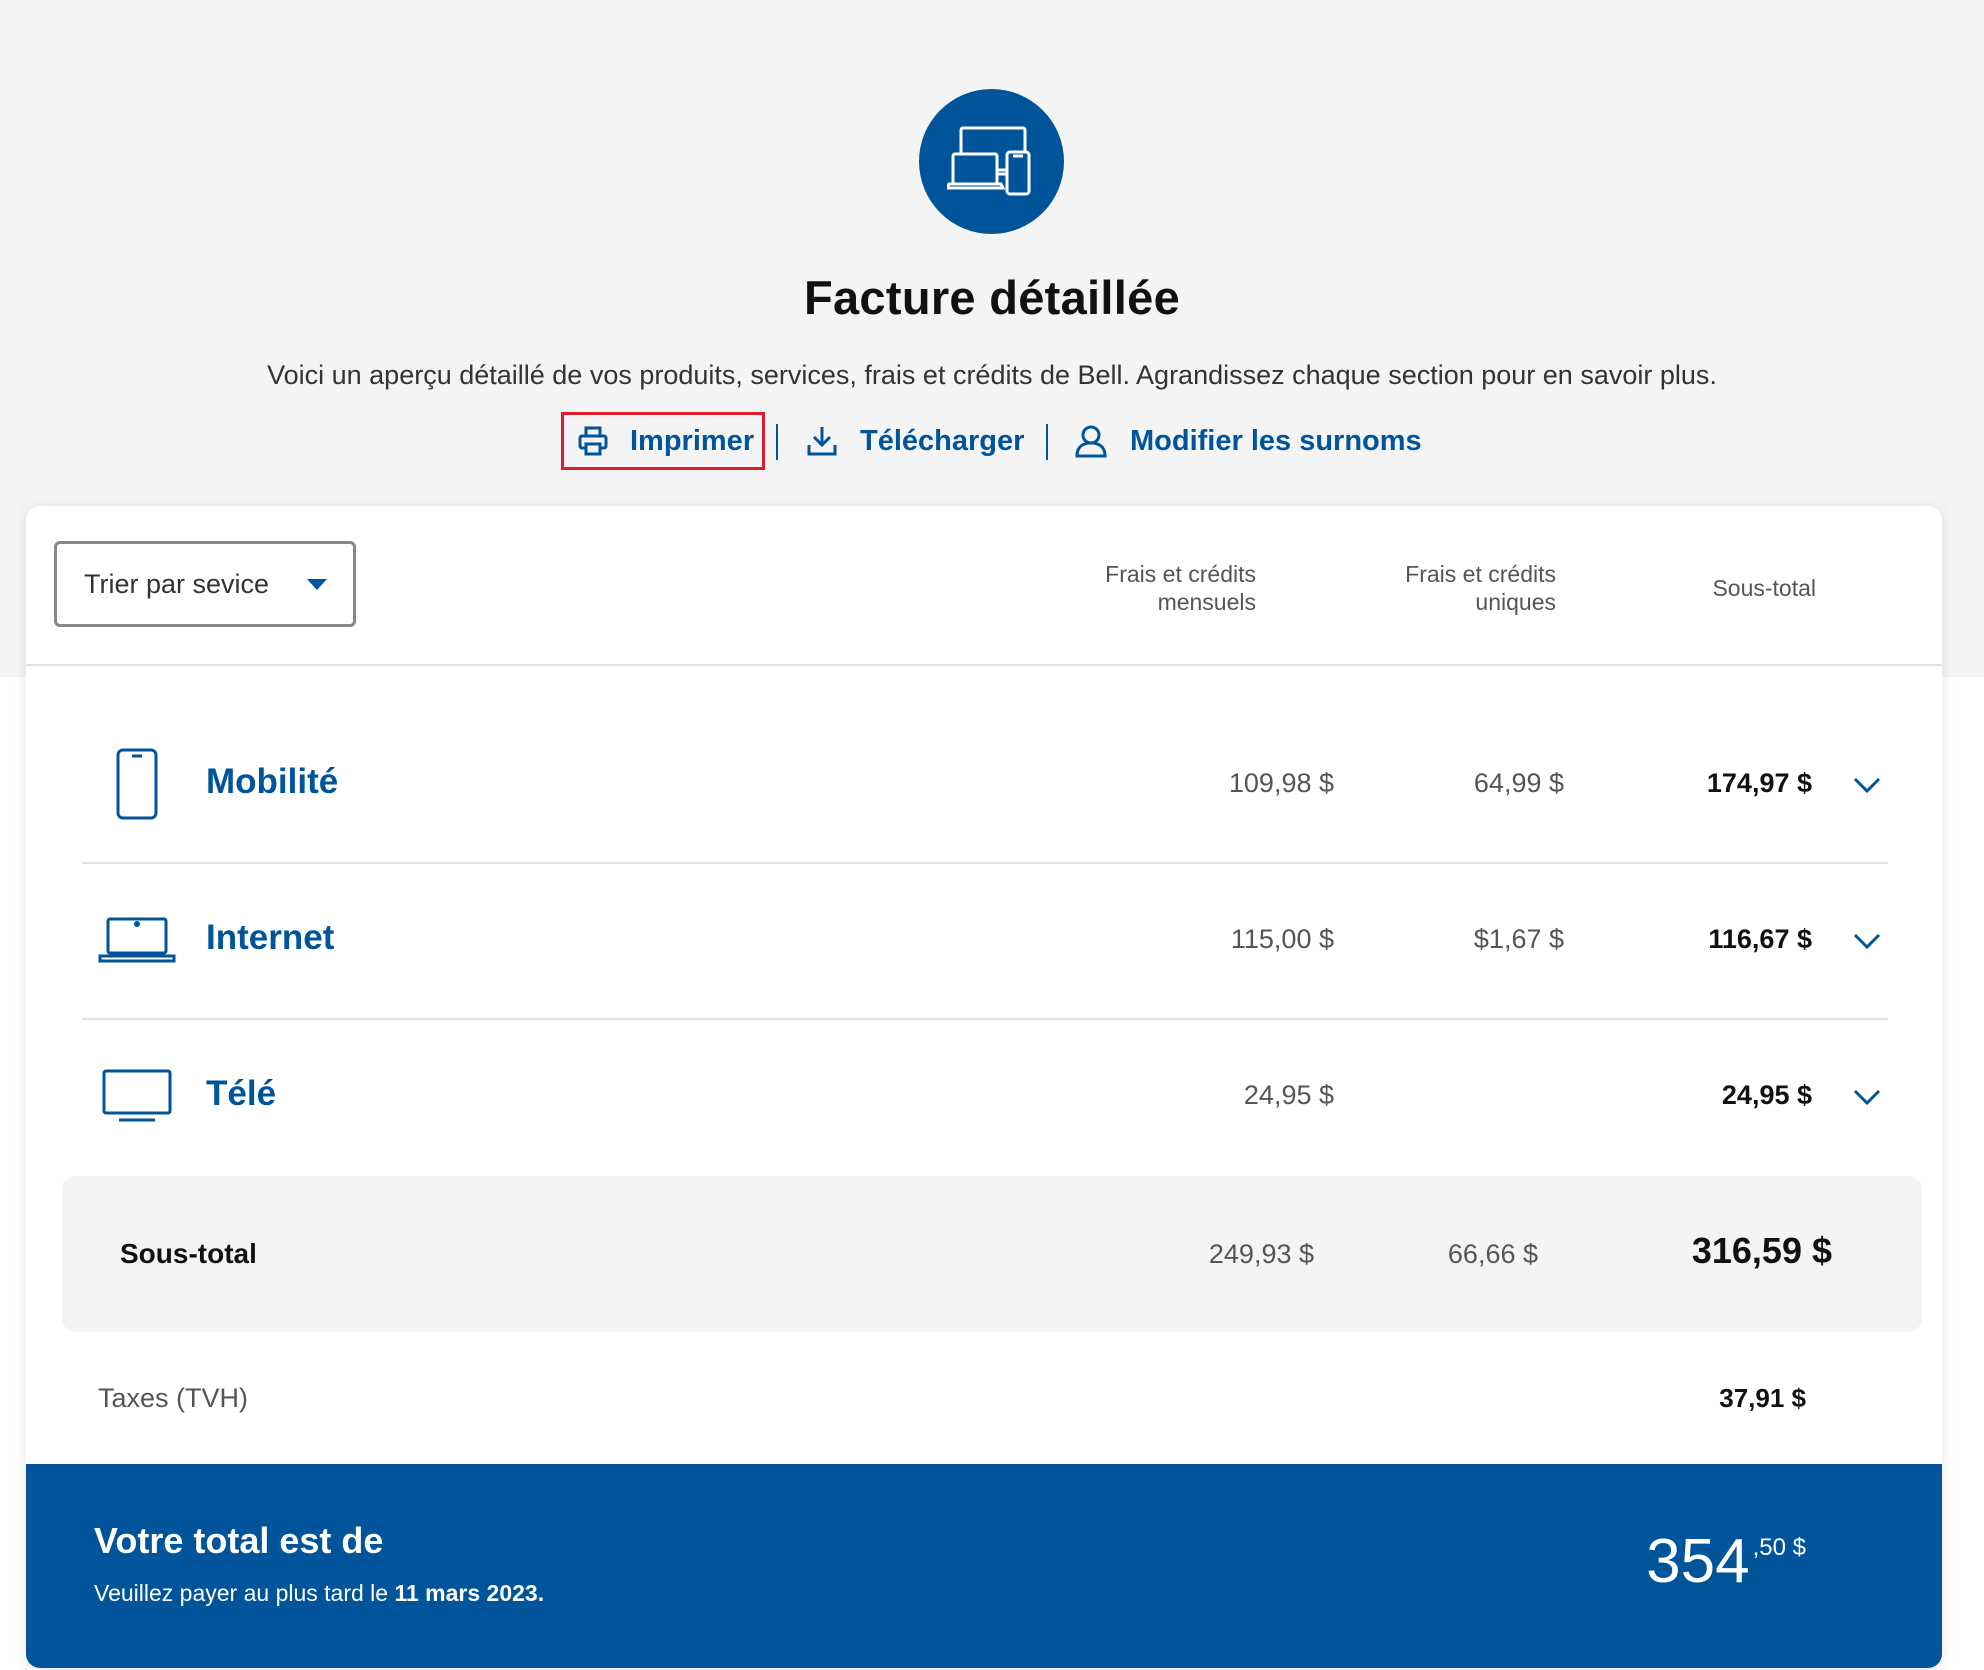 This screenshot has height=1670, width=1984. Describe the element at coordinates (1761, 1250) in the screenshot. I see `subtotal-total: 316,59 $` at that location.